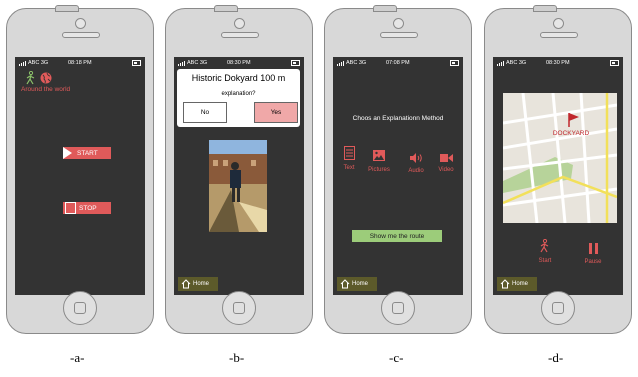 This screenshot has width=638, height=377. What do you see at coordinates (446, 158) in the screenshot?
I see `video-camera-icon` at bounding box center [446, 158].